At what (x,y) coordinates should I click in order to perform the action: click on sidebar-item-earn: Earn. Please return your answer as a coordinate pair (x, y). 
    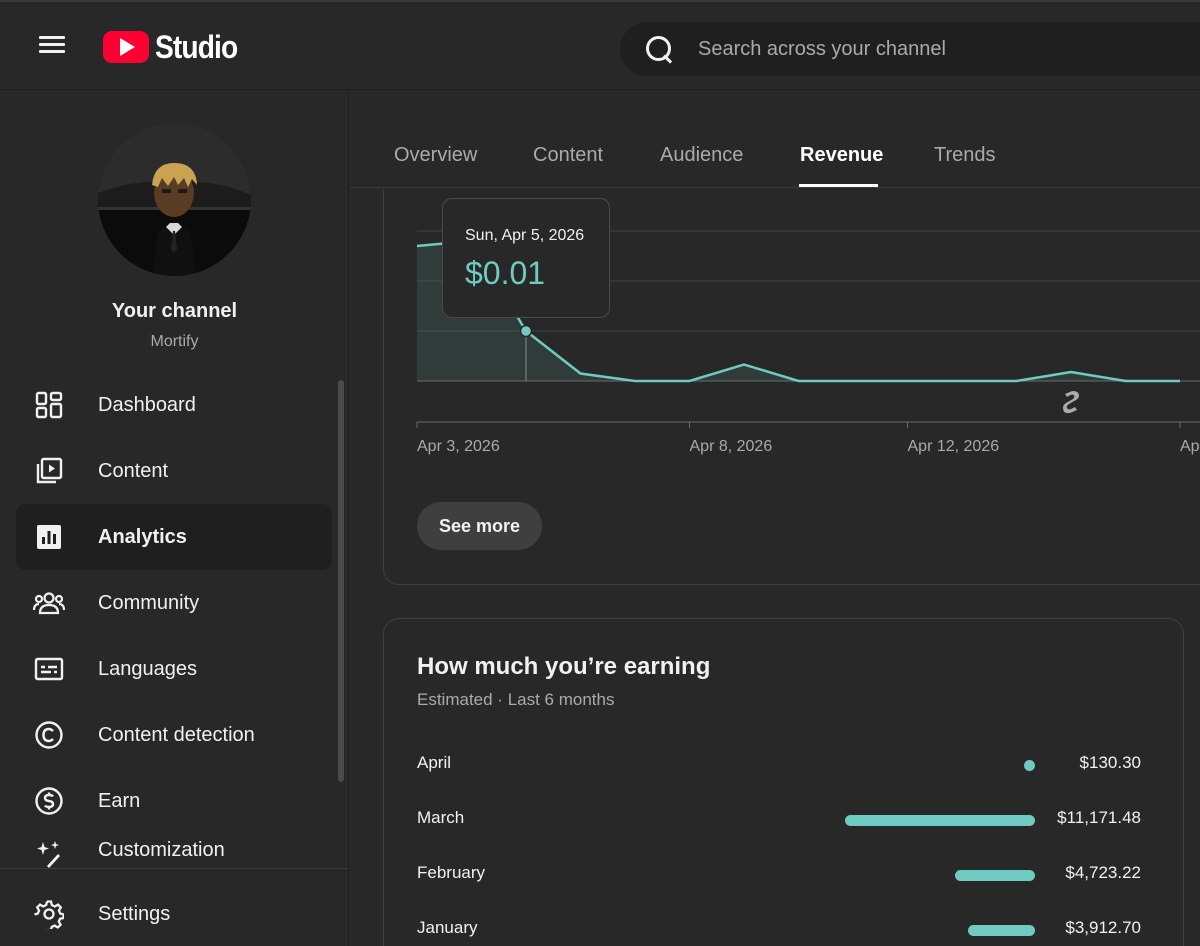
    Looking at the image, I should click on (174, 801).